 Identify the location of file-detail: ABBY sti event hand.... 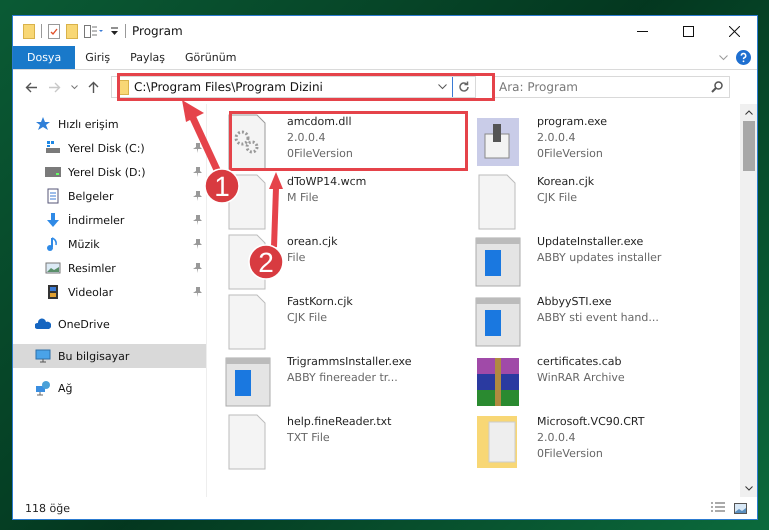
(598, 318).